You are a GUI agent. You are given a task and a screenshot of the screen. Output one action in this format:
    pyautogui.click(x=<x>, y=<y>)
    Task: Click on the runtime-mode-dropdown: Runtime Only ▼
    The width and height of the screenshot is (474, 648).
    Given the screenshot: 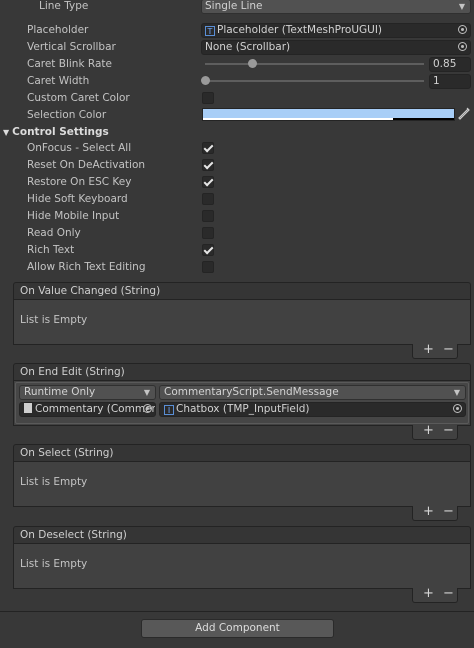 What is the action you would take?
    pyautogui.click(x=87, y=392)
    